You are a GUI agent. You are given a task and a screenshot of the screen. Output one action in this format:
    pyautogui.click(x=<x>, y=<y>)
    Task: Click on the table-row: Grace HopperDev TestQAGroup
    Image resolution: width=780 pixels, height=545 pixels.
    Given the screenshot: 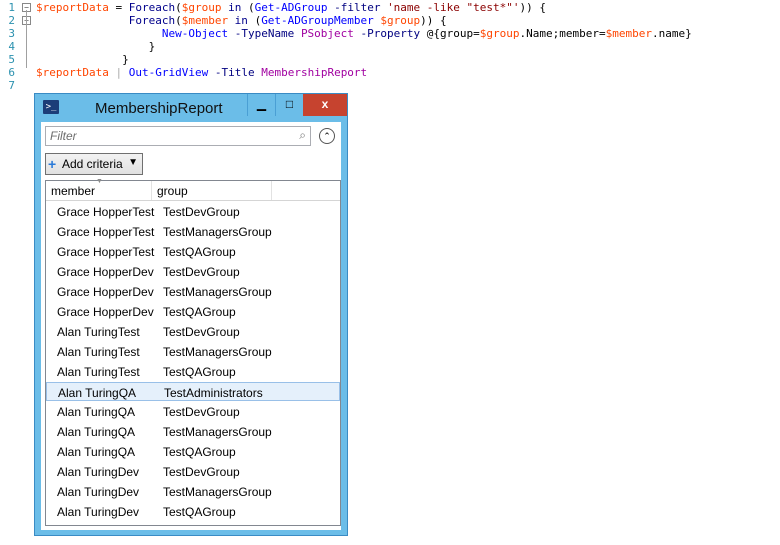 What is the action you would take?
    pyautogui.click(x=193, y=311)
    